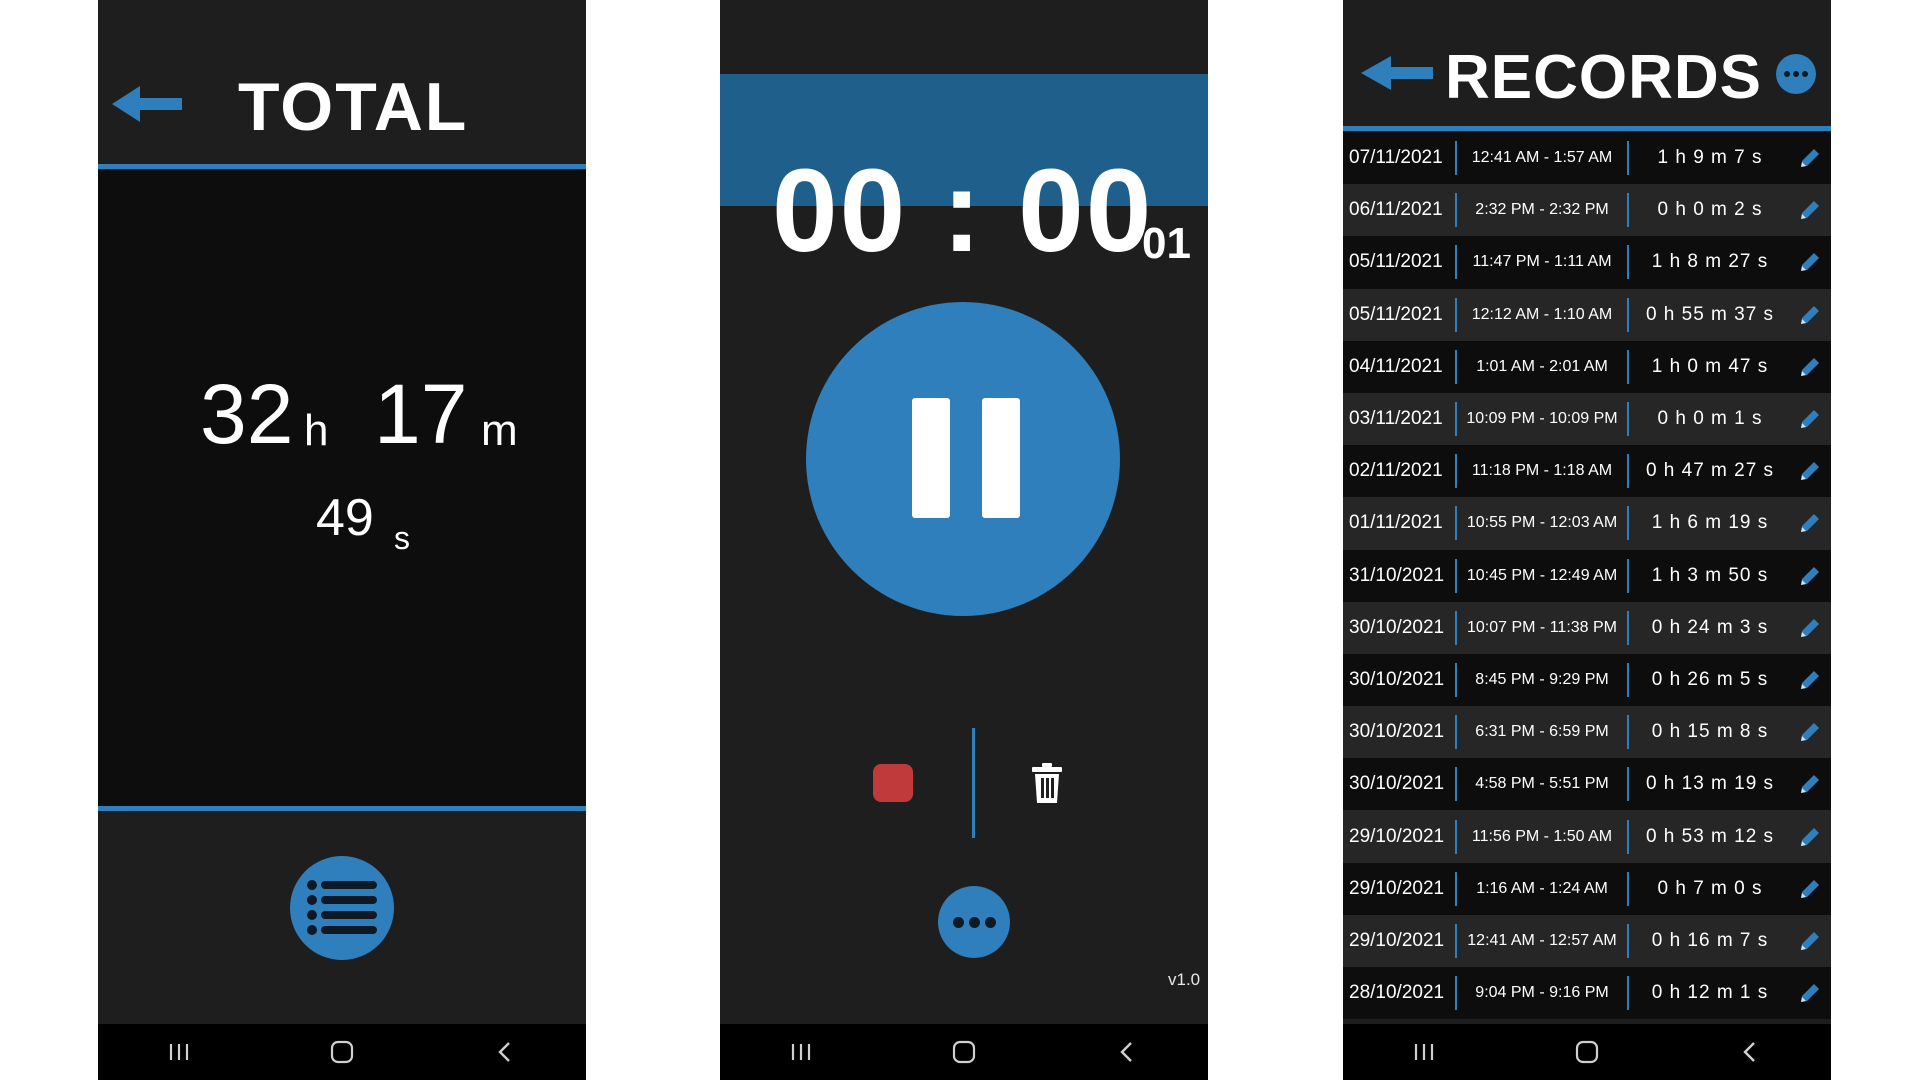  Describe the element at coordinates (1166, 243) in the screenshot. I see `timer-fraction: 01` at that location.